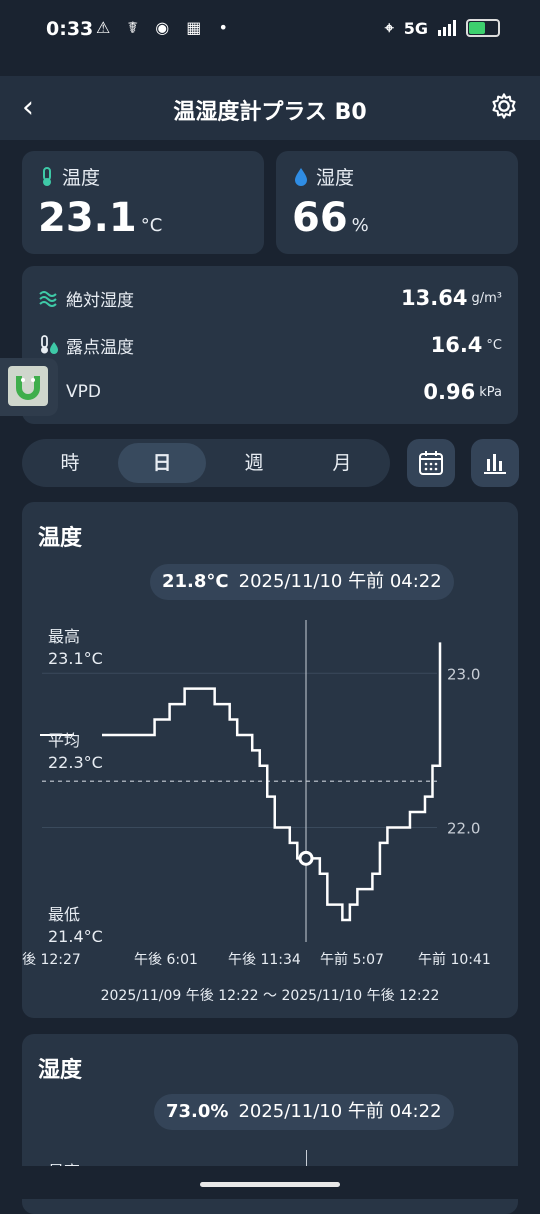 This screenshot has height=1214, width=540. I want to click on metric-value: 13.64, so click(434, 298).